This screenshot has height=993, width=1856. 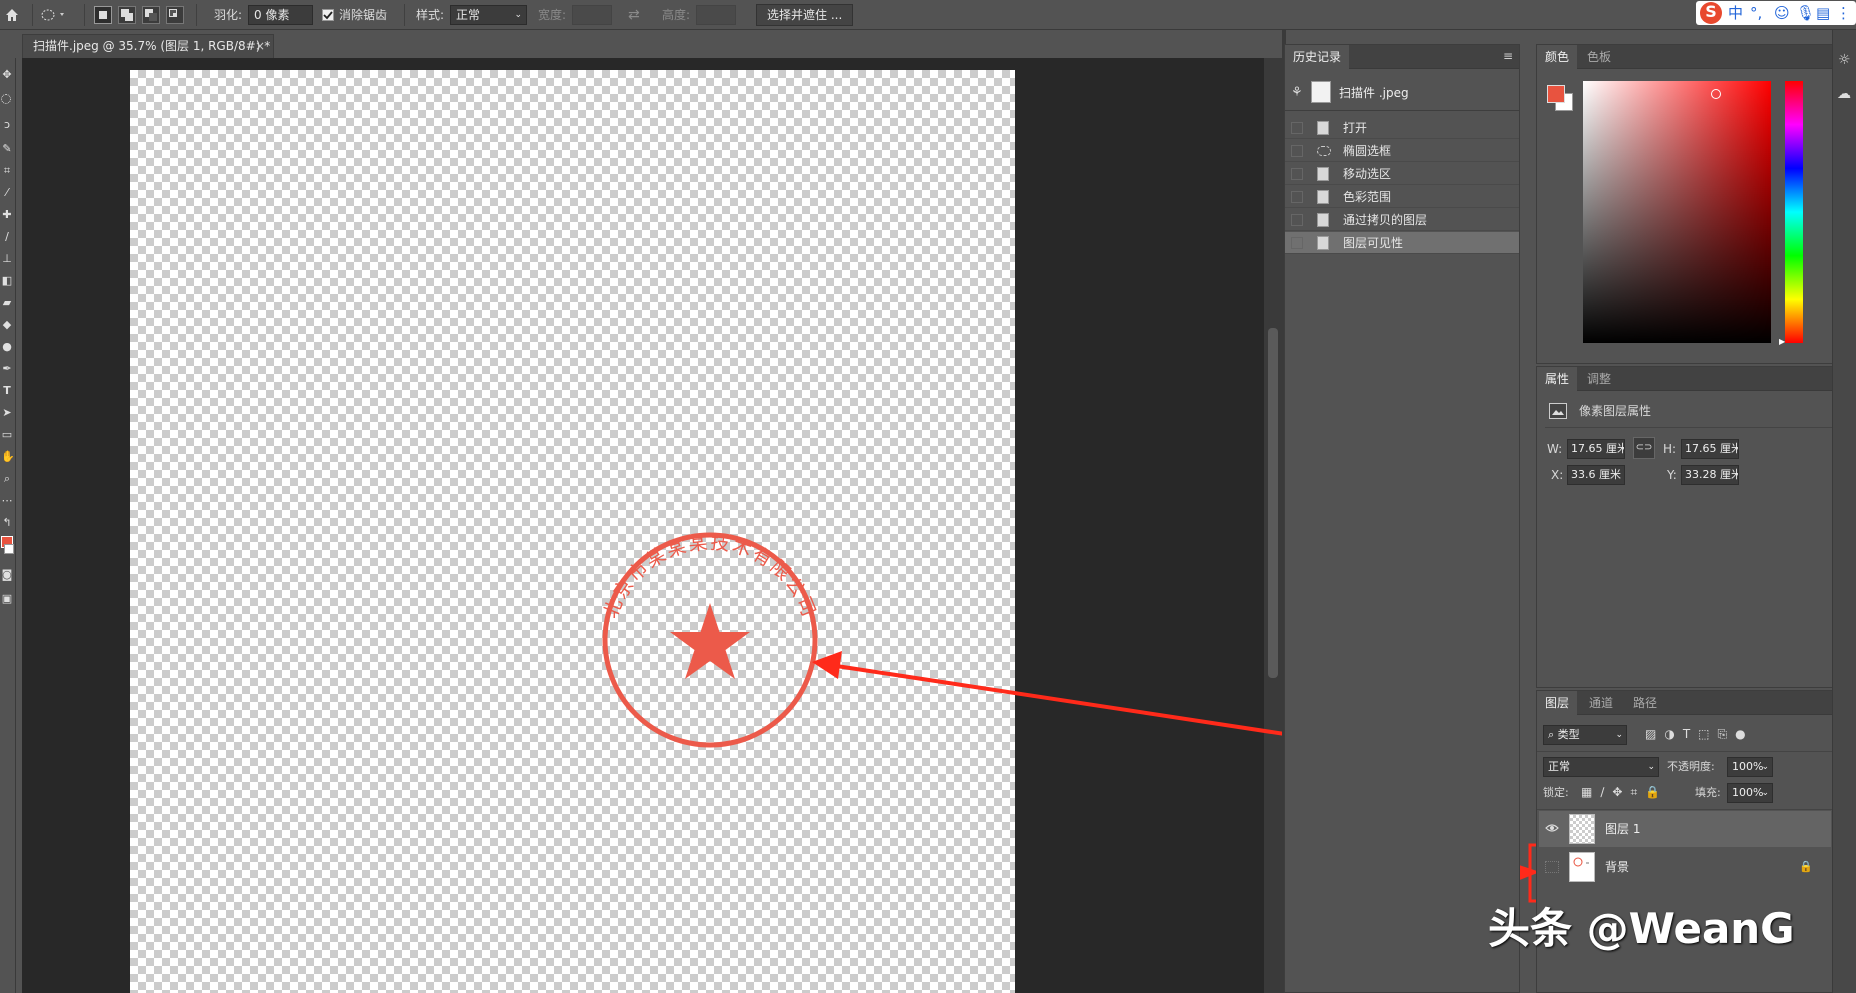 I want to click on tab-paths: 路径, so click(x=1645, y=703).